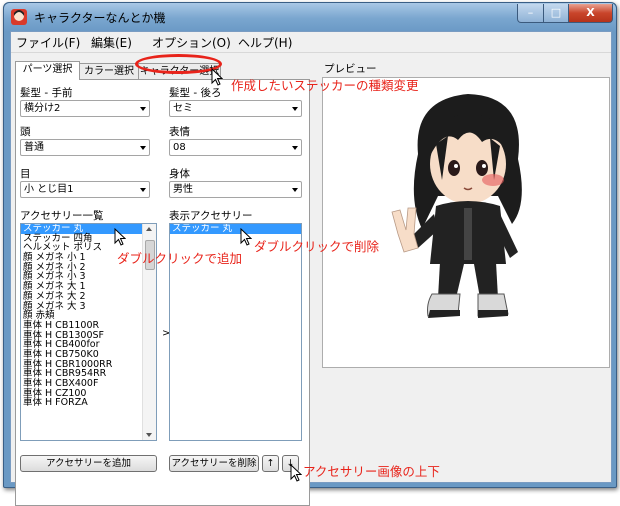 The image size is (620, 506). What do you see at coordinates (25, 174) in the screenshot?
I see `eyes-label: 目` at bounding box center [25, 174].